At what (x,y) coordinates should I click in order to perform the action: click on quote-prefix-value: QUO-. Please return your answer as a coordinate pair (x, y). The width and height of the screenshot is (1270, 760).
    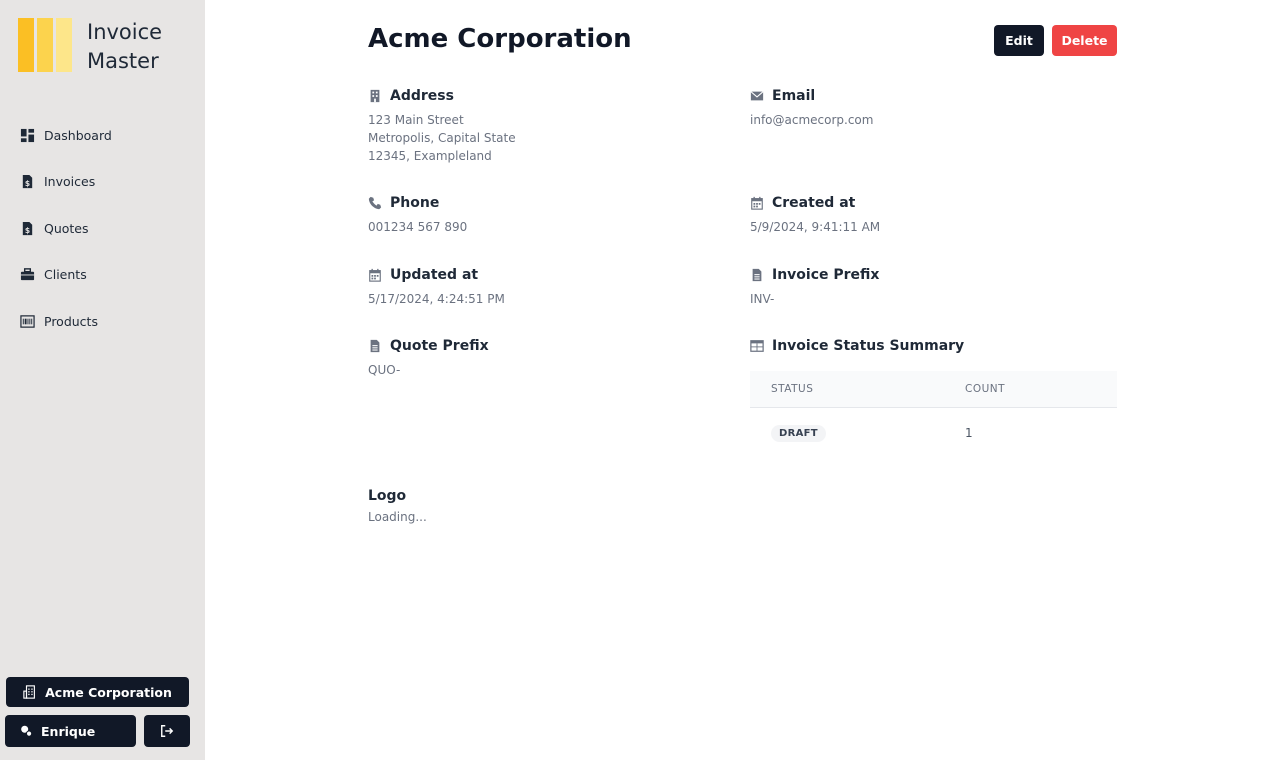
    Looking at the image, I should click on (384, 370).